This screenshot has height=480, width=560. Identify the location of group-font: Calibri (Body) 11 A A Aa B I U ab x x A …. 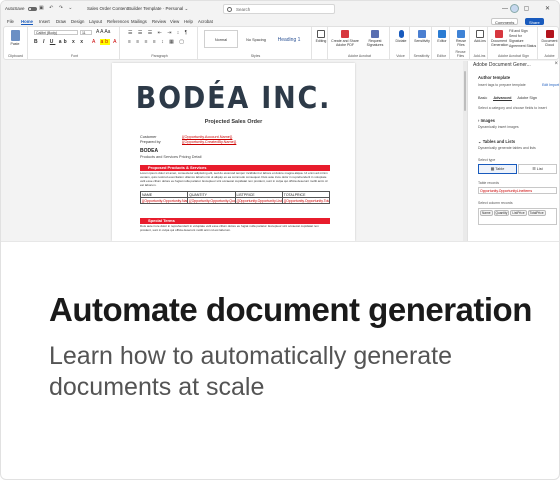
(75, 43).